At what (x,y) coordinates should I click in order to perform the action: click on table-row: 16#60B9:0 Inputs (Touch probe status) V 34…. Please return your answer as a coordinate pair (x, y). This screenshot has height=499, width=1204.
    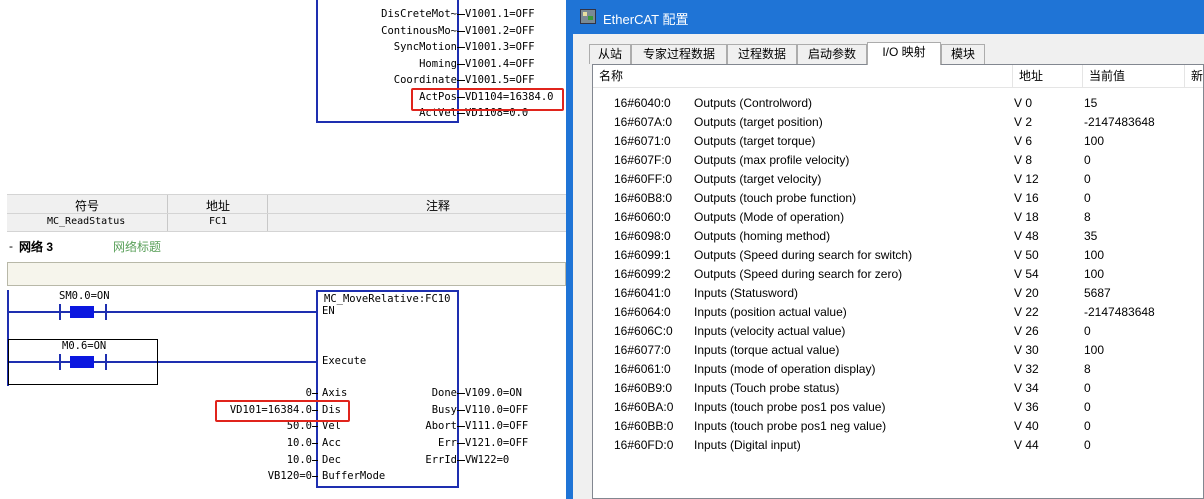
    Looking at the image, I should click on (898, 388).